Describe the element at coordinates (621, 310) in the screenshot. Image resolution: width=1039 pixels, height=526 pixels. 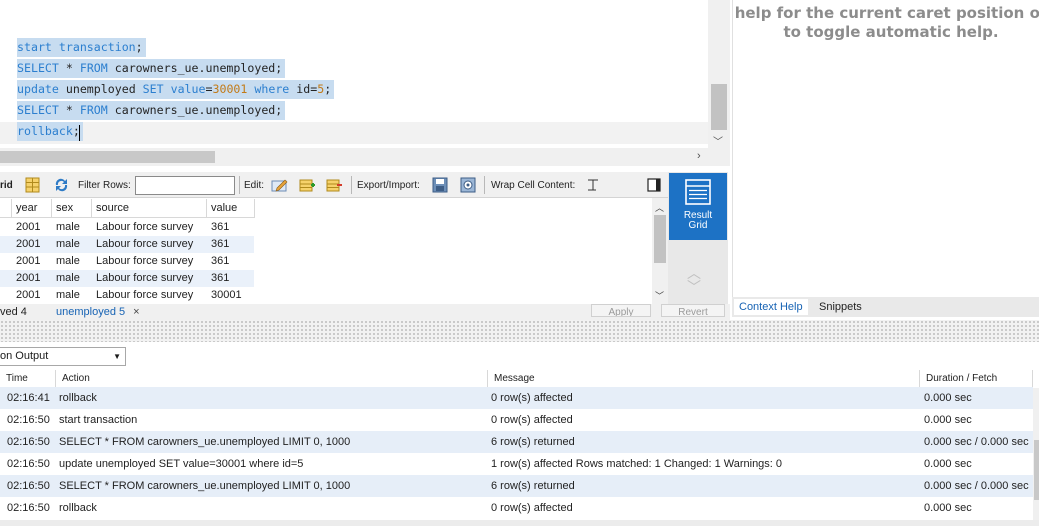
I see `apply-button: Apply` at that location.